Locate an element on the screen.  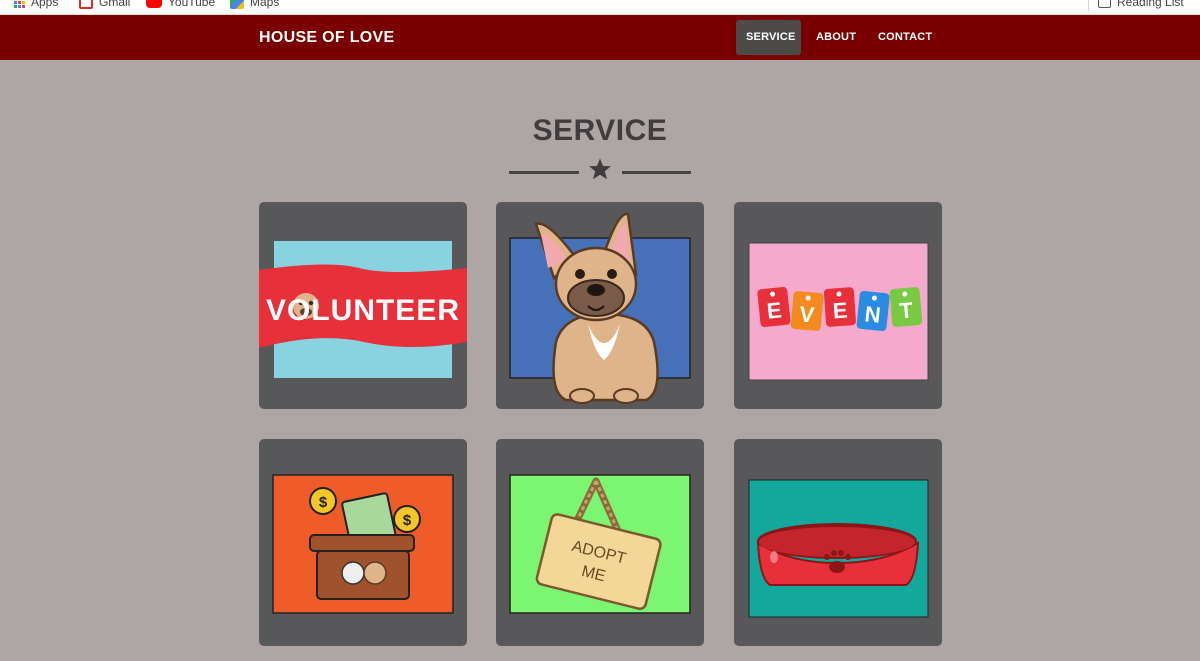
star-icon is located at coordinates (600, 169).